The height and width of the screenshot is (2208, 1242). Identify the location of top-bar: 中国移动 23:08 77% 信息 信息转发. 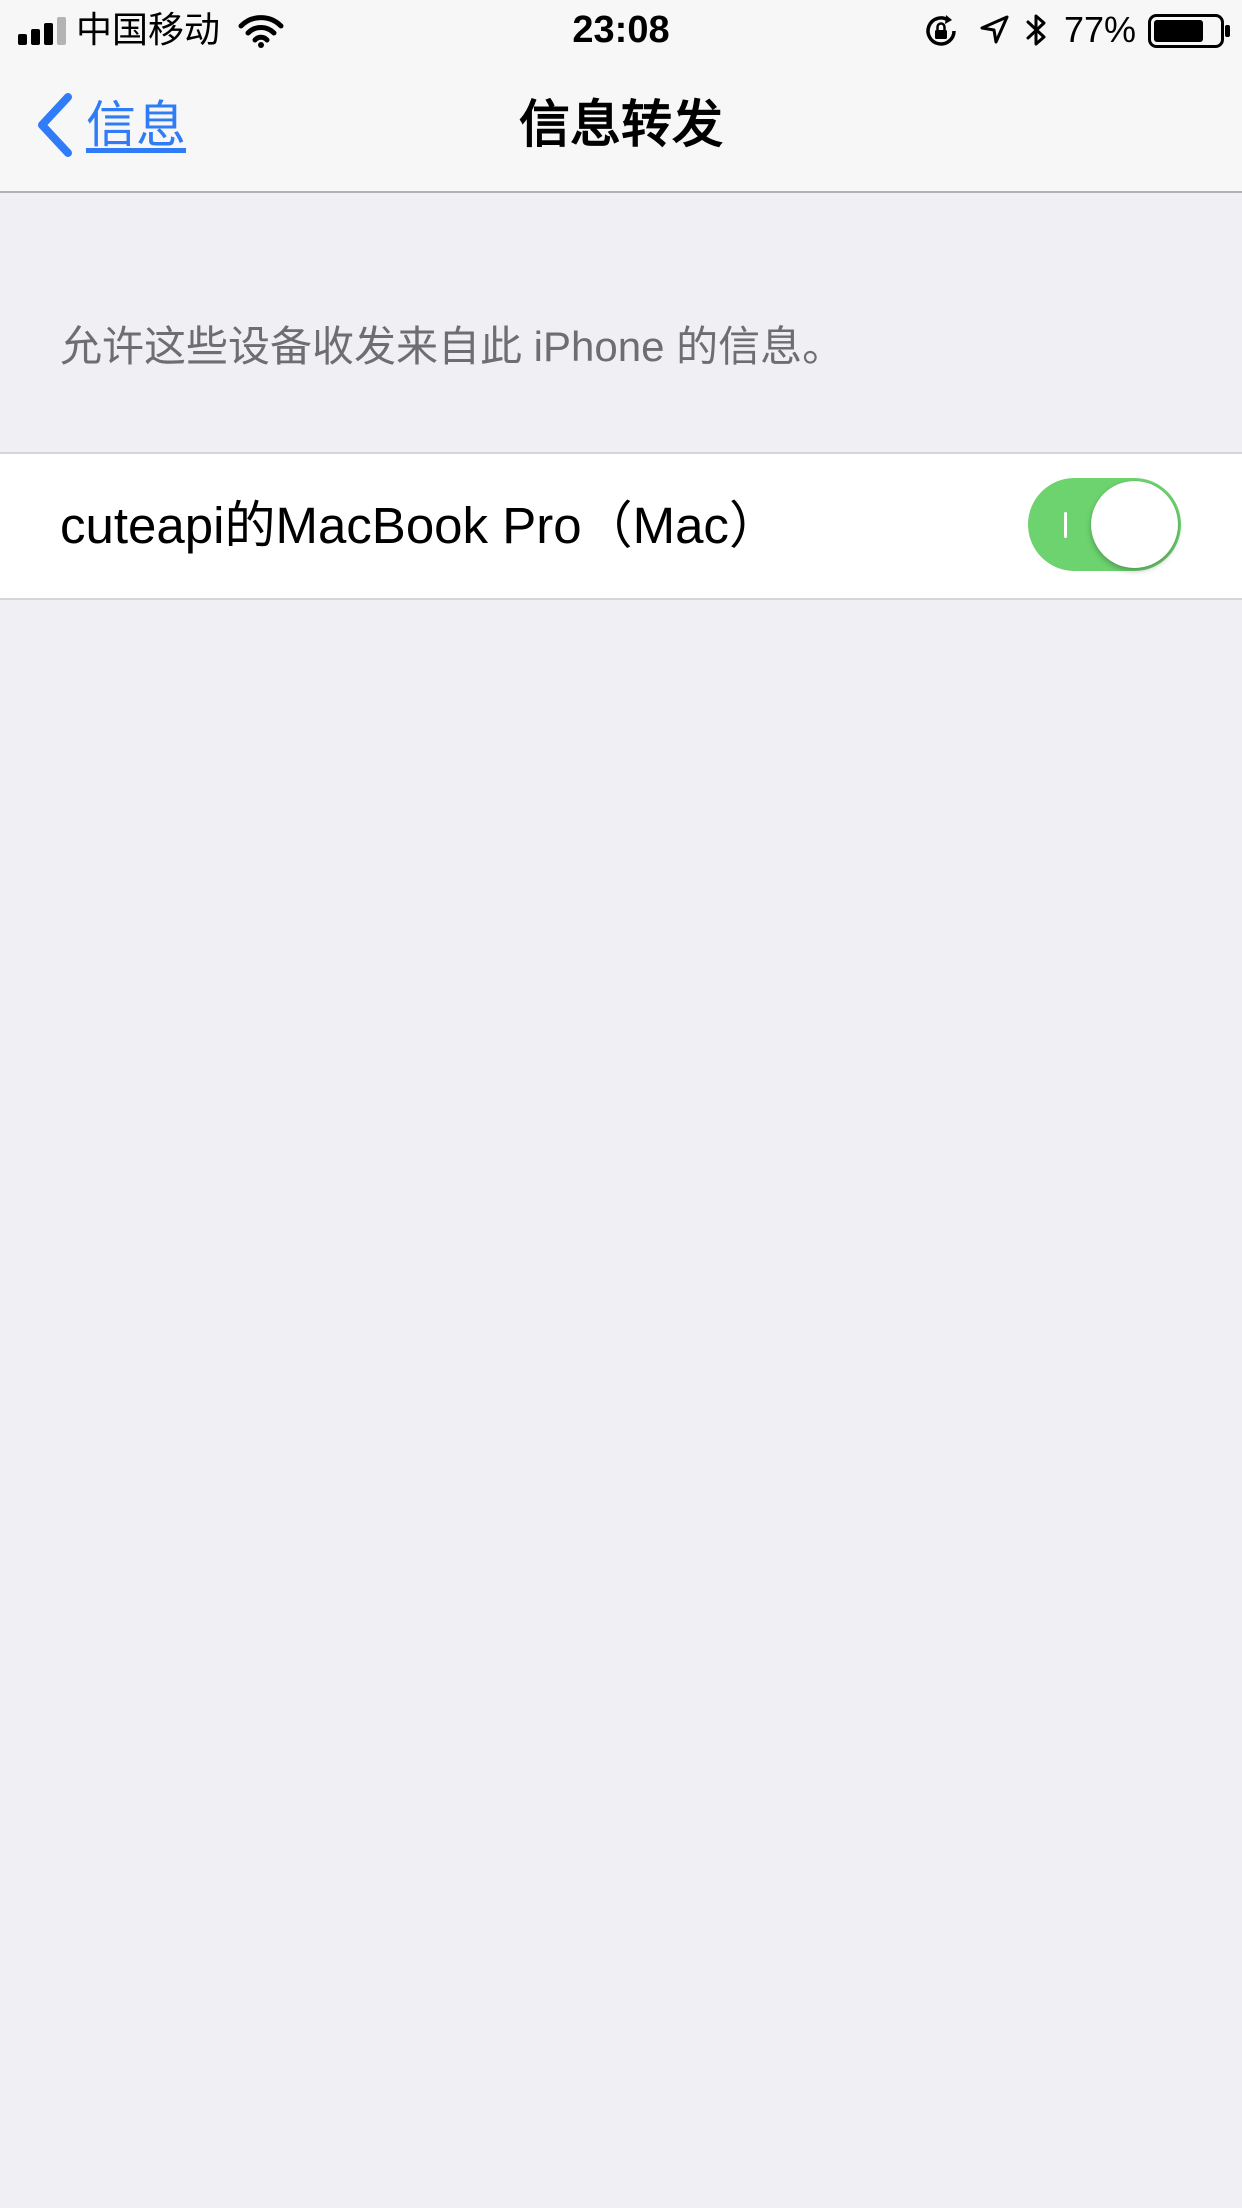
(621, 96).